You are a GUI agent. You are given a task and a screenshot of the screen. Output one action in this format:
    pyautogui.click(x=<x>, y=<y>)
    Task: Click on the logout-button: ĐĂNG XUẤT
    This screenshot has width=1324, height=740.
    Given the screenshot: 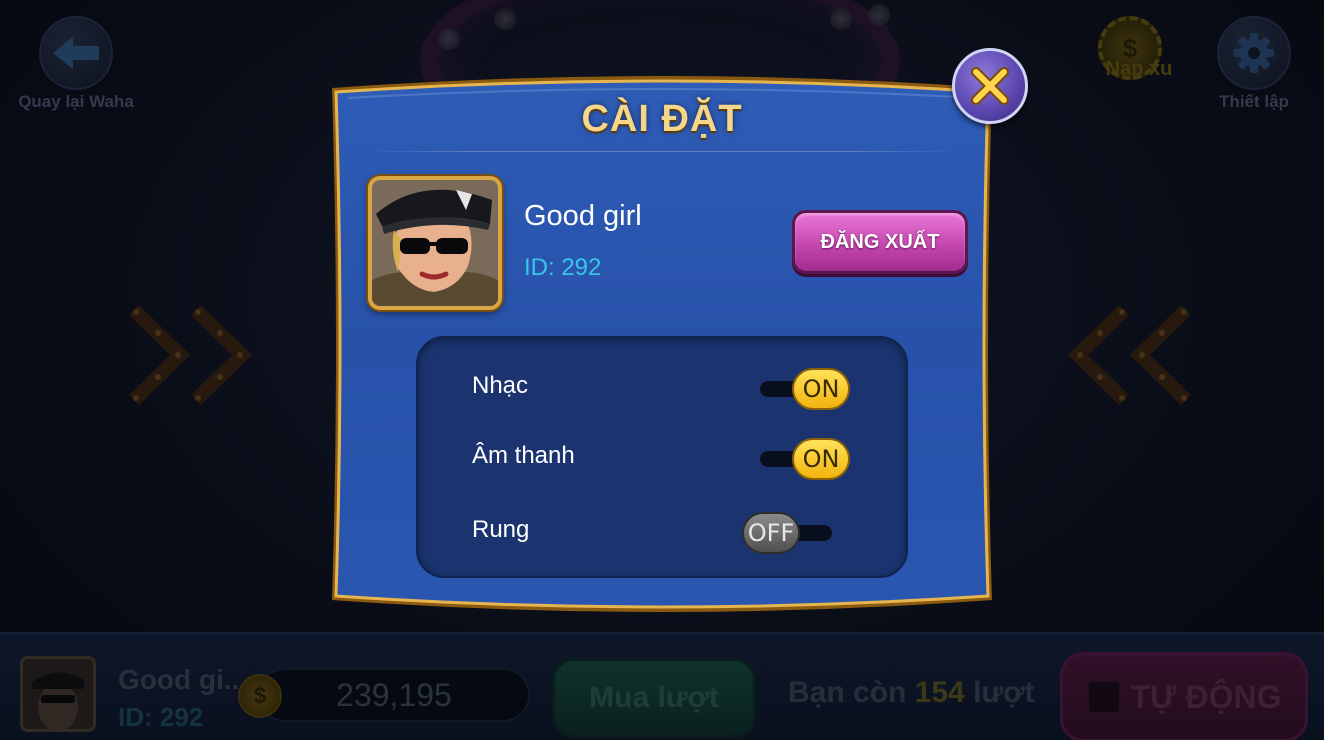 What is the action you would take?
    pyautogui.click(x=880, y=242)
    